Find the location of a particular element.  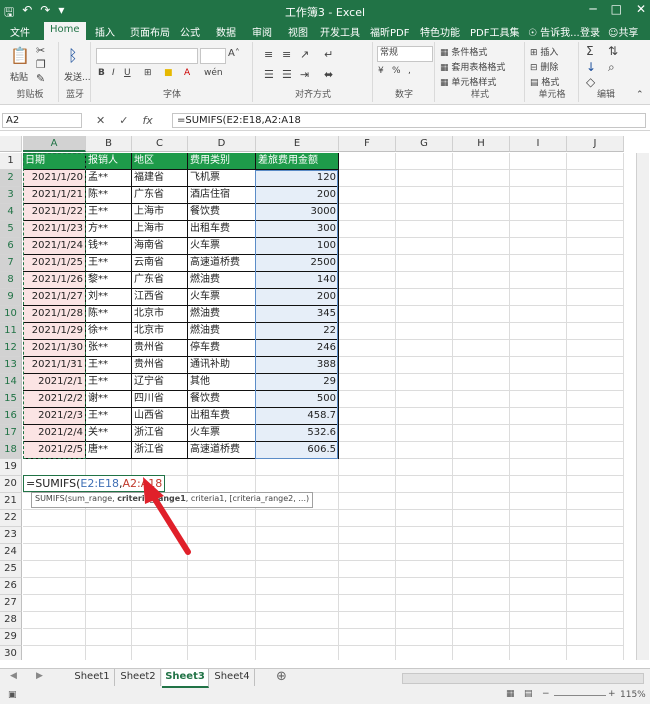

zoom-slider is located at coordinates (580, 695).